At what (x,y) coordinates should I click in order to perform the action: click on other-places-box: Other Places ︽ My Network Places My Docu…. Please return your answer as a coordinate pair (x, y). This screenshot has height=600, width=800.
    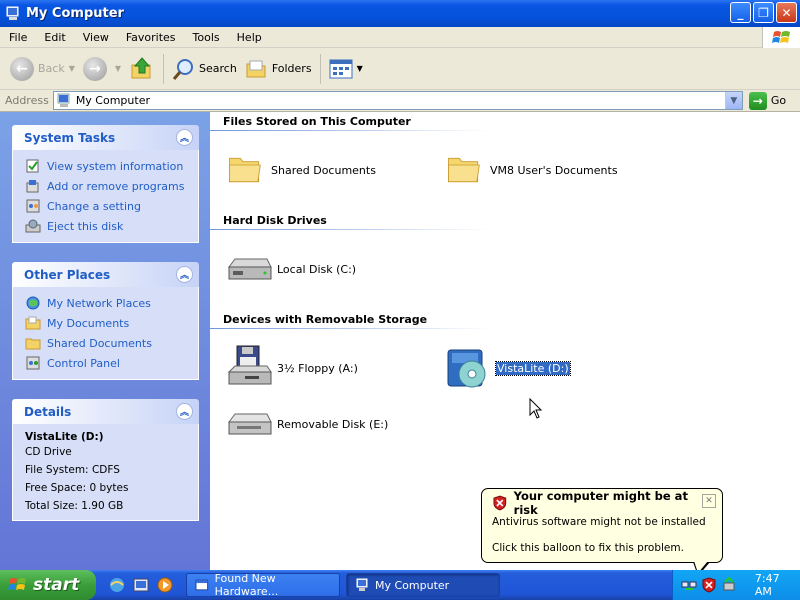
    Looking at the image, I should click on (105, 321).